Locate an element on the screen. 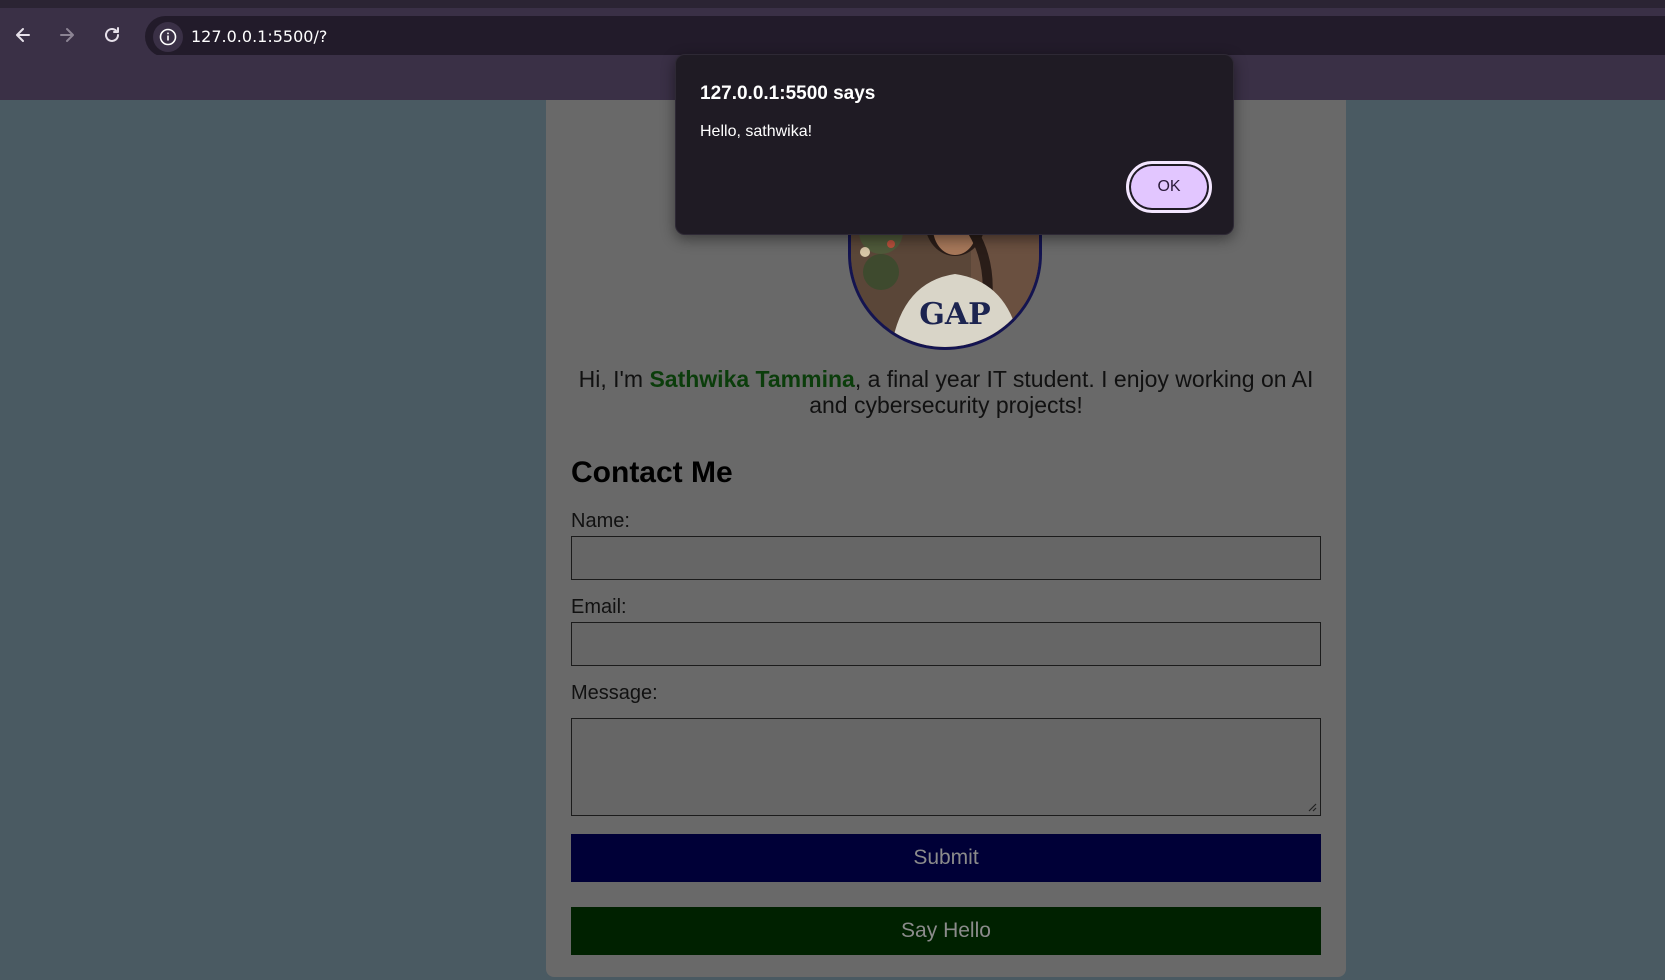 The height and width of the screenshot is (980, 1665). contact-title: Contact Me is located at coordinates (652, 472).